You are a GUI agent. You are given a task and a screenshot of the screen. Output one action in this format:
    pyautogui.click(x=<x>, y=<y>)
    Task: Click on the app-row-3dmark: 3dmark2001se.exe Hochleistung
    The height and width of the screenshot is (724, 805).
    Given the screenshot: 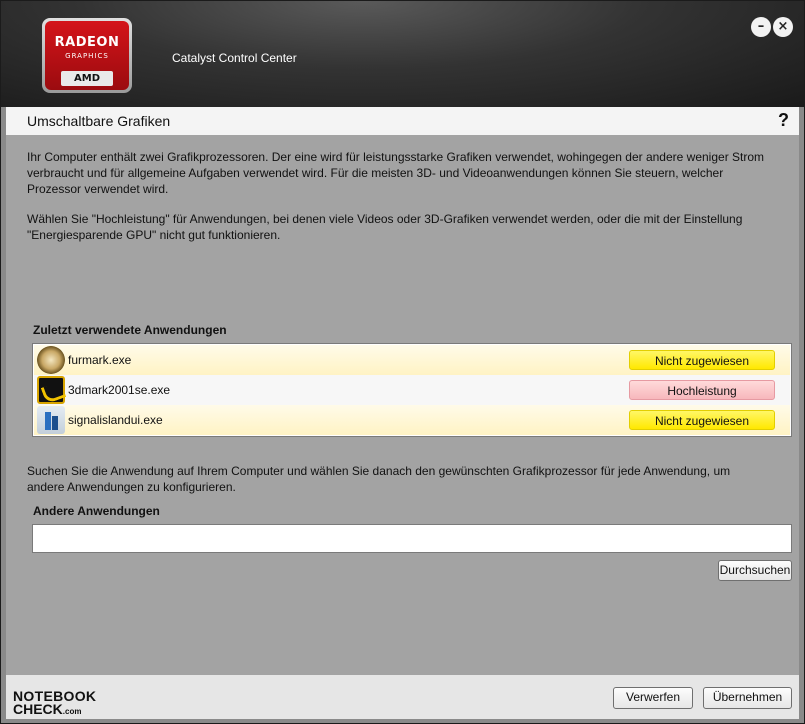 What is the action you would take?
    pyautogui.click(x=412, y=390)
    